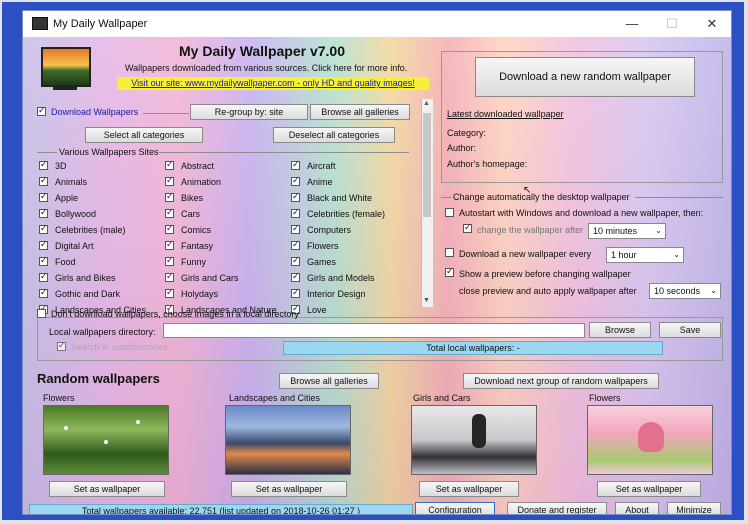 The height and width of the screenshot is (524, 748). Describe the element at coordinates (462, 148) in the screenshot. I see `author-label: Author:` at that location.